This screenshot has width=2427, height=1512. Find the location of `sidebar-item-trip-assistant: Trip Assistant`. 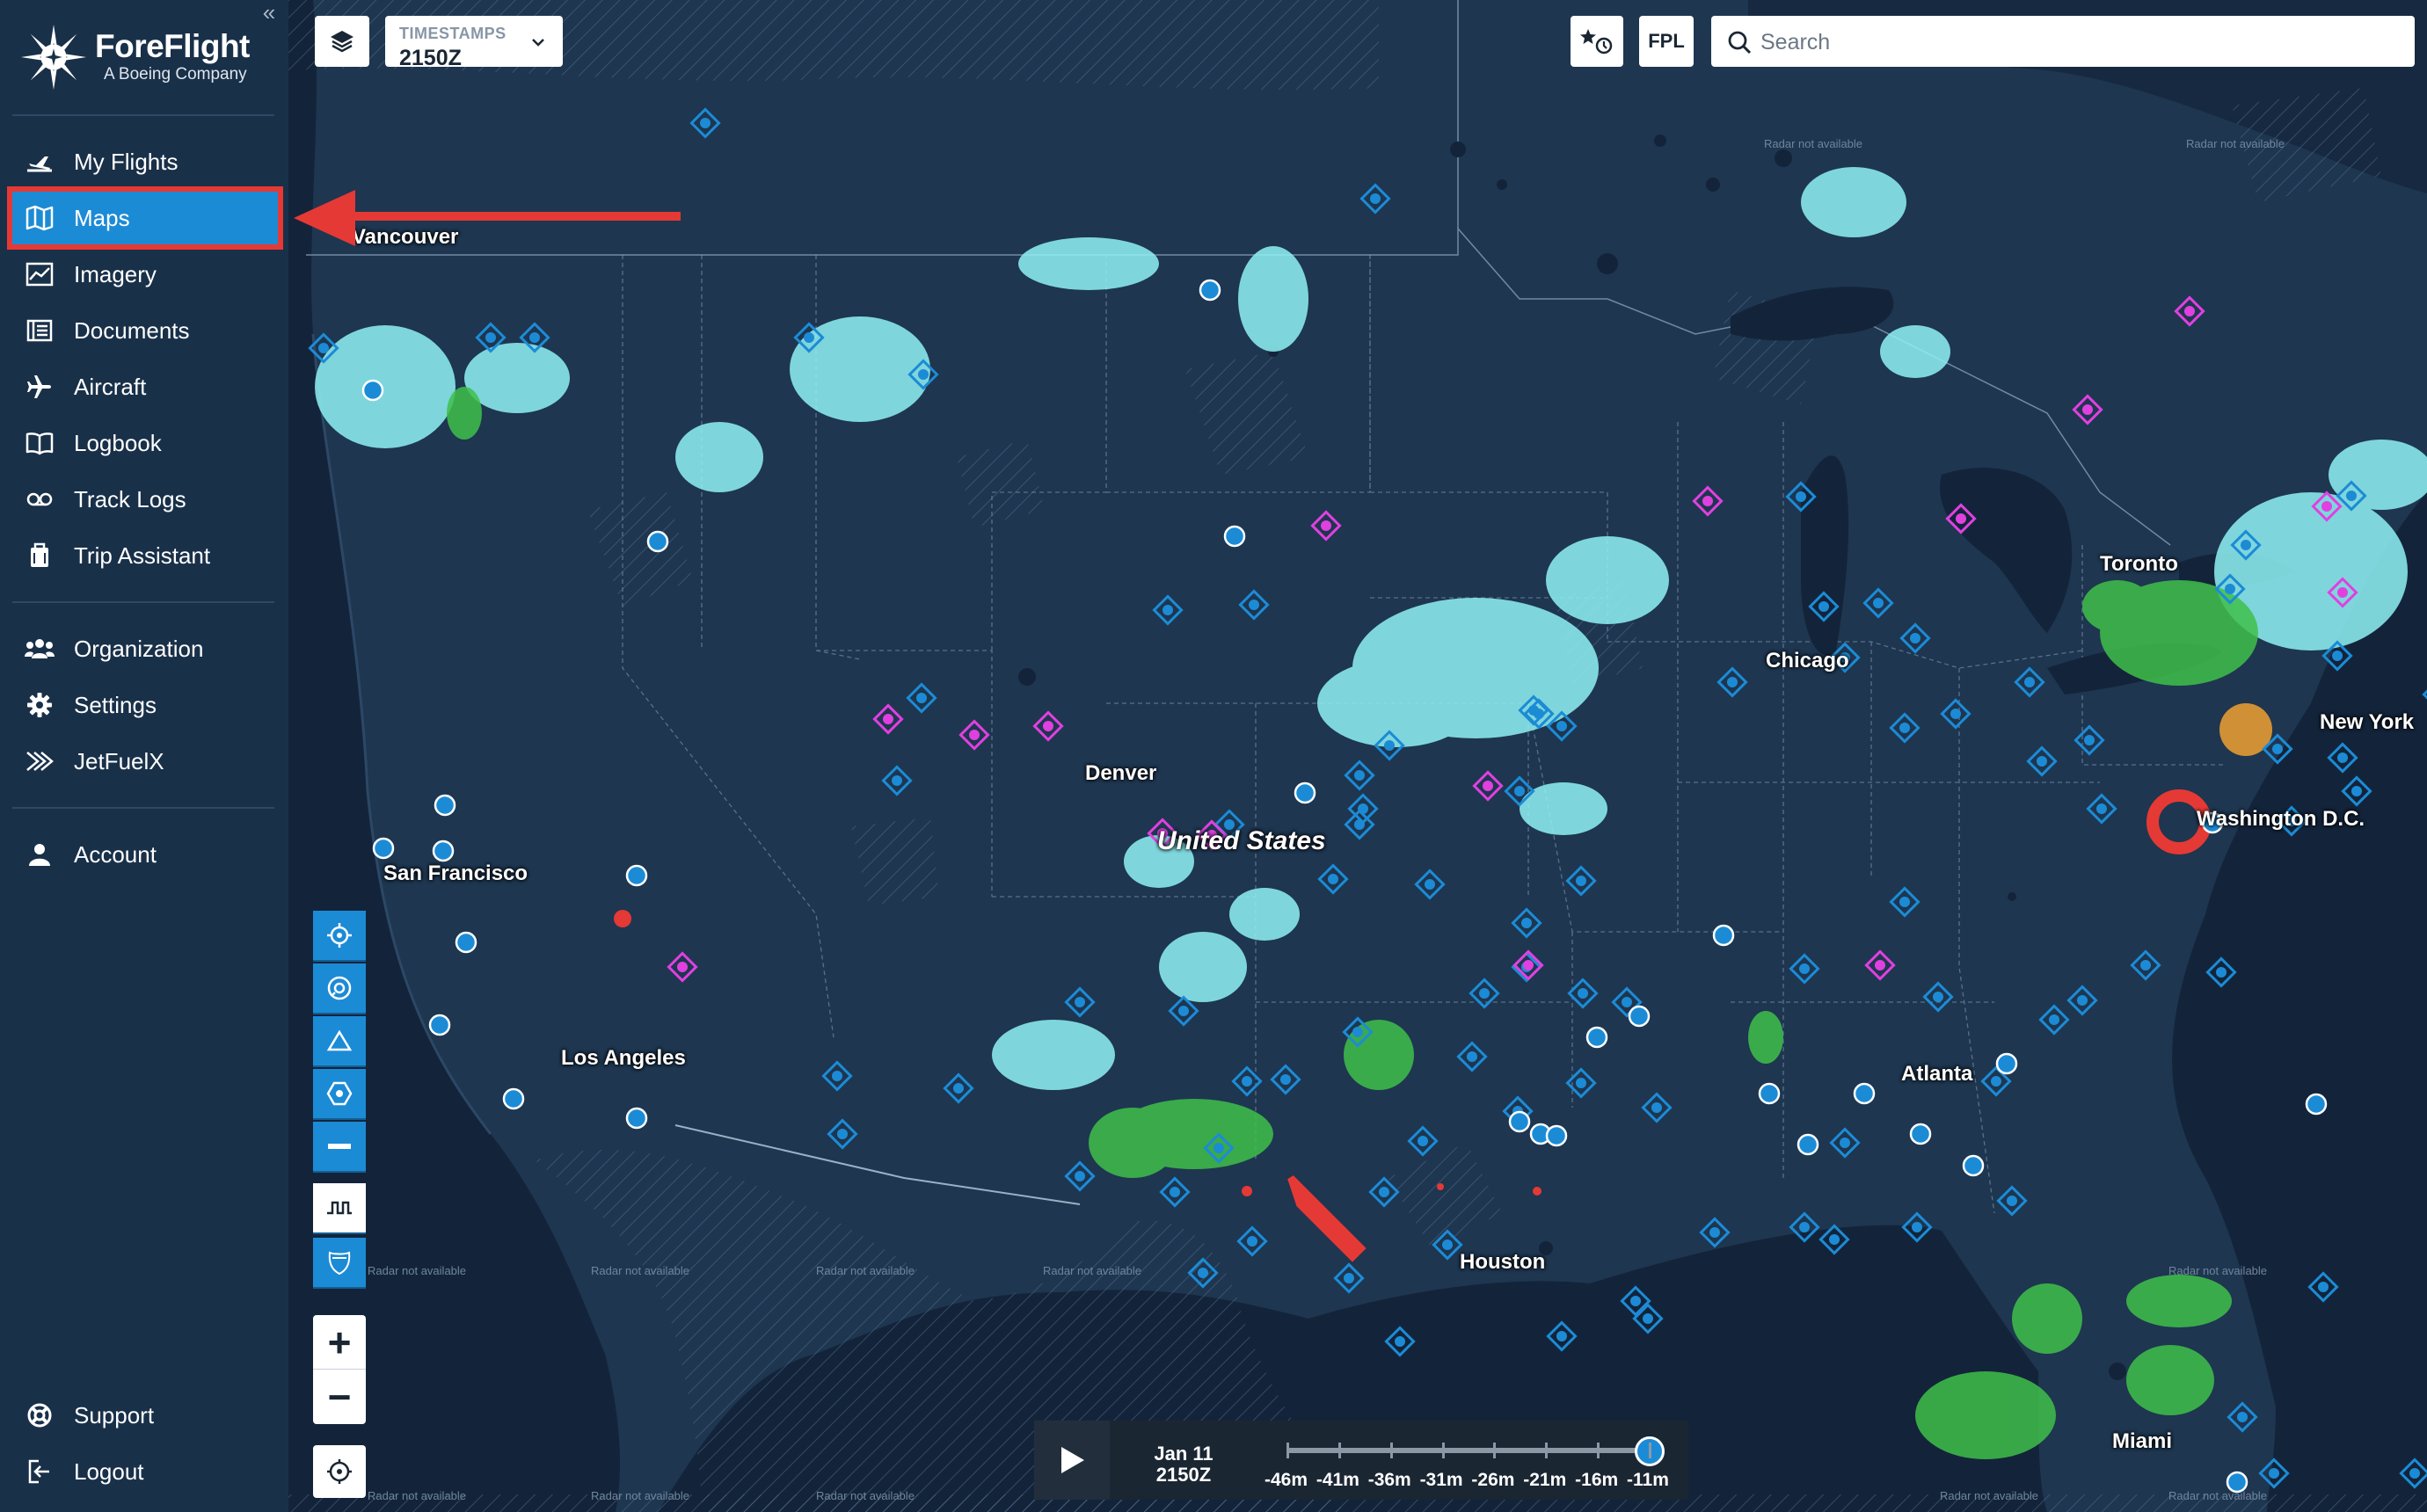

sidebar-item-trip-assistant: Trip Assistant is located at coordinates (143, 556).